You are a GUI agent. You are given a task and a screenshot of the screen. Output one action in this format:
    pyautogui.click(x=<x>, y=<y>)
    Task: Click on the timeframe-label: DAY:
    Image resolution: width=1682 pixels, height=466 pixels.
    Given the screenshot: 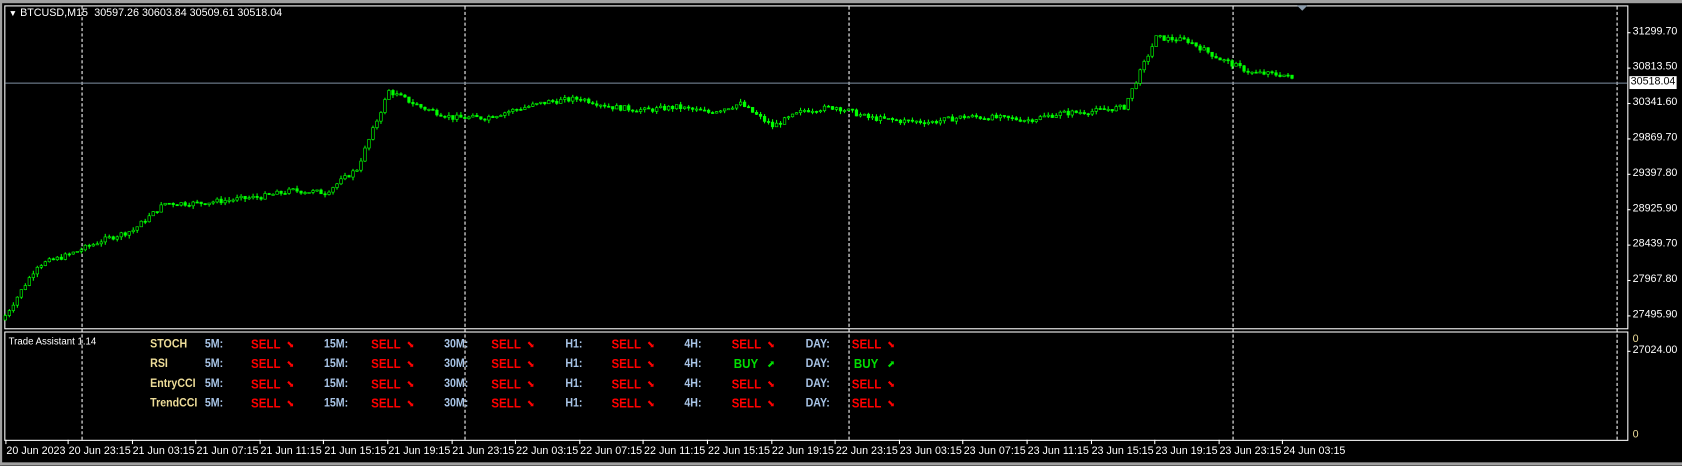 What is the action you would take?
    pyautogui.click(x=817, y=364)
    